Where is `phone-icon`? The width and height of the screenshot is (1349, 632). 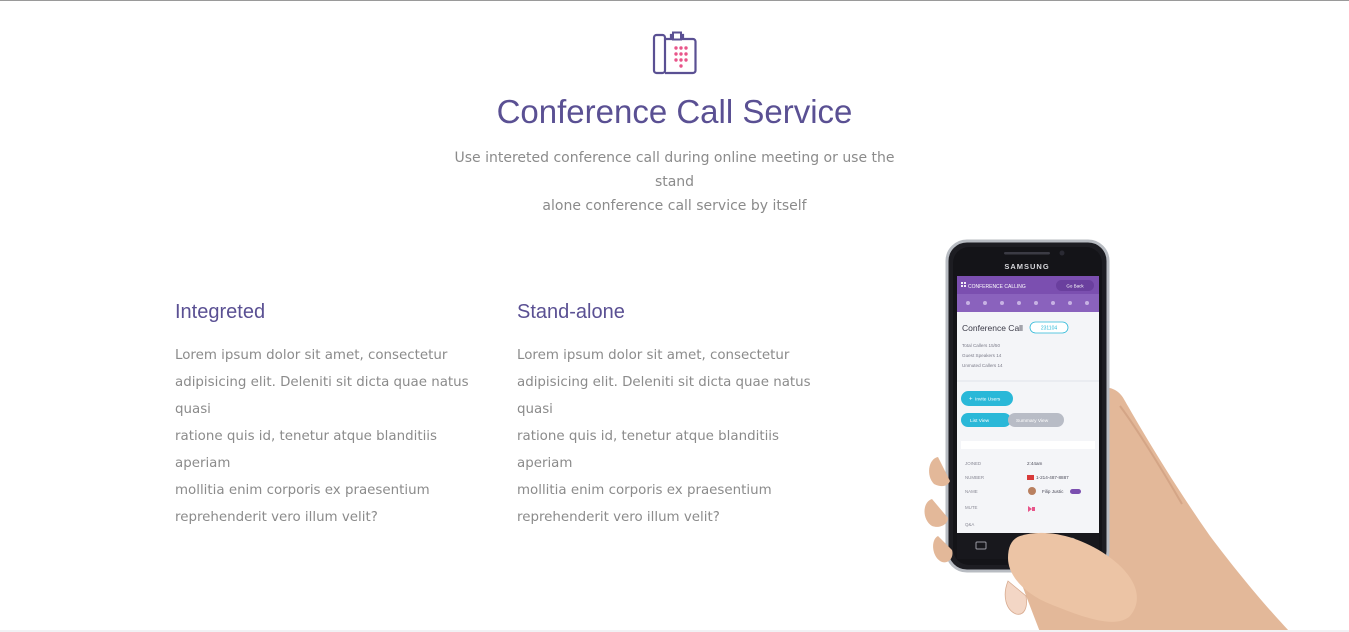 phone-icon is located at coordinates (674, 53).